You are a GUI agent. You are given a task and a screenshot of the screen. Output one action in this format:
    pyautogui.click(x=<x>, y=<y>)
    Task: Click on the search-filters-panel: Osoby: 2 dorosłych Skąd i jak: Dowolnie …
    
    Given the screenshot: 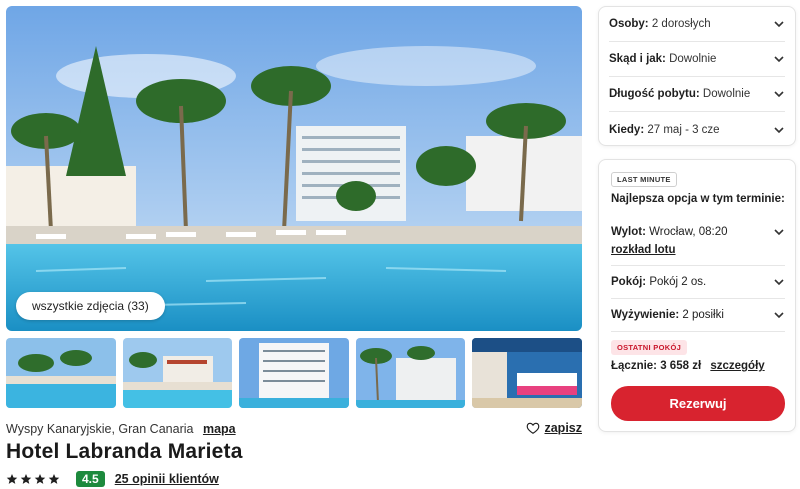 What is the action you would take?
    pyautogui.click(x=697, y=76)
    